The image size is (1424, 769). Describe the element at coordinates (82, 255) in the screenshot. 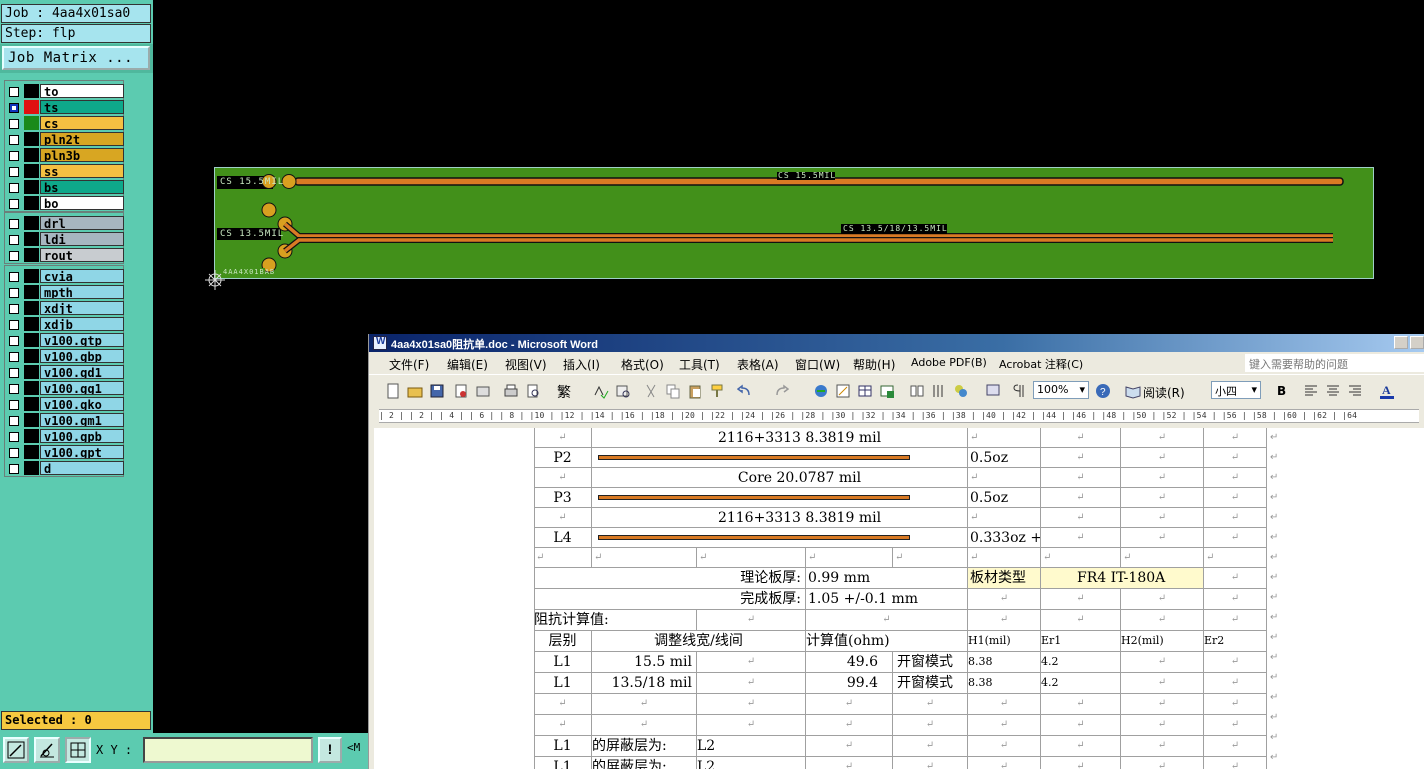

I see `layer-name: rout` at that location.